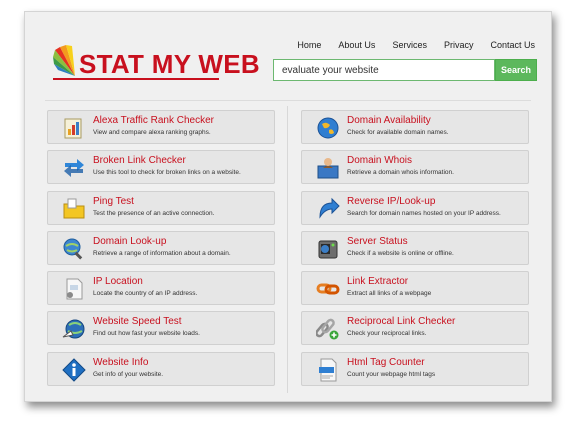 The width and height of the screenshot is (575, 423). I want to click on tool-title: Website Info, so click(121, 362).